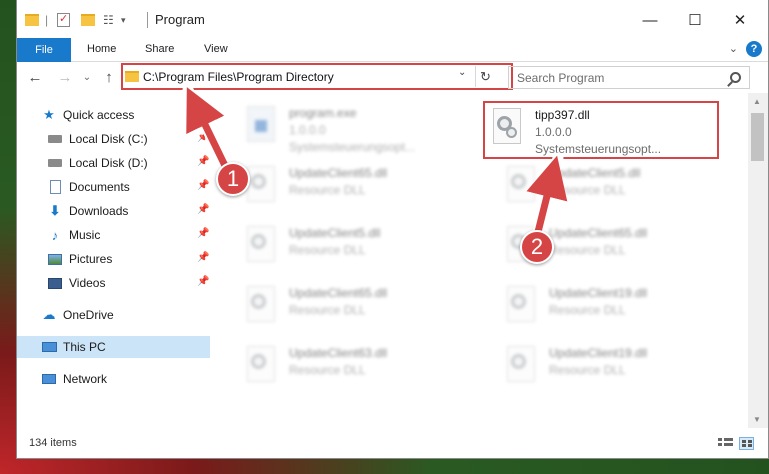 The width and height of the screenshot is (769, 474). I want to click on tab-file: File, so click(44, 50).